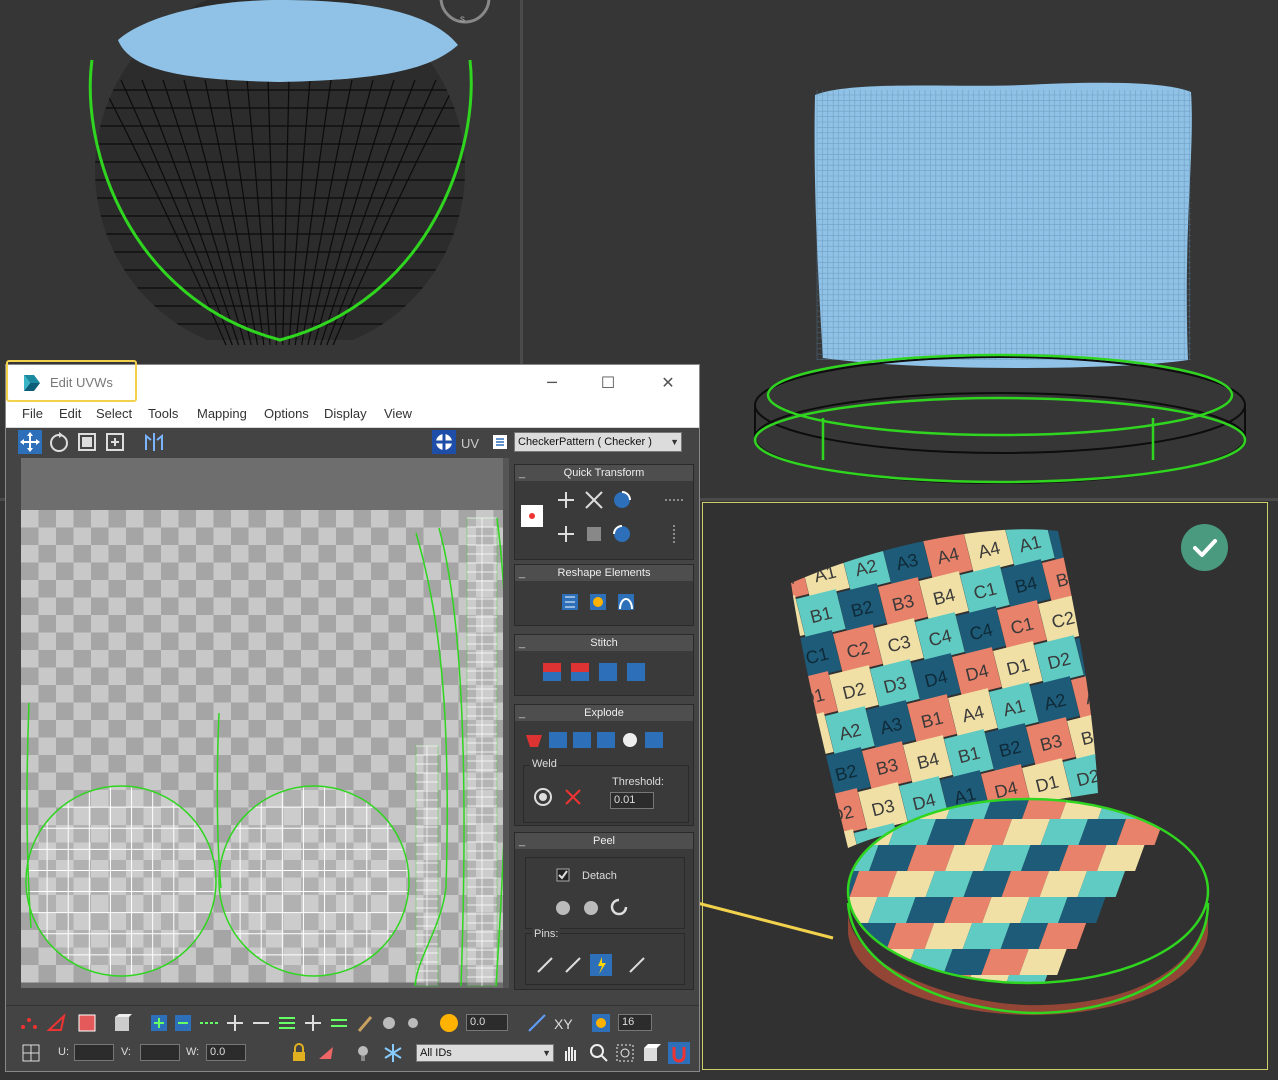  I want to click on texture-dropdown: CheckerPattern ( Checker ) ▼, so click(598, 442).